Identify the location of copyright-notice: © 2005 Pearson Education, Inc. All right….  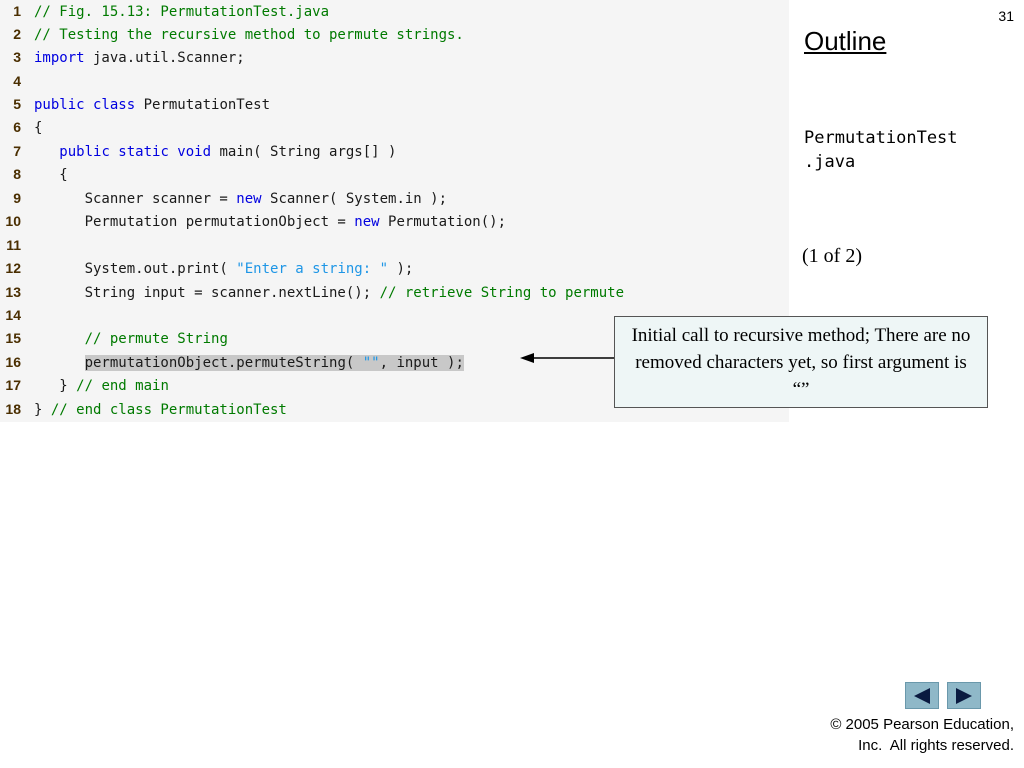
(922, 735).